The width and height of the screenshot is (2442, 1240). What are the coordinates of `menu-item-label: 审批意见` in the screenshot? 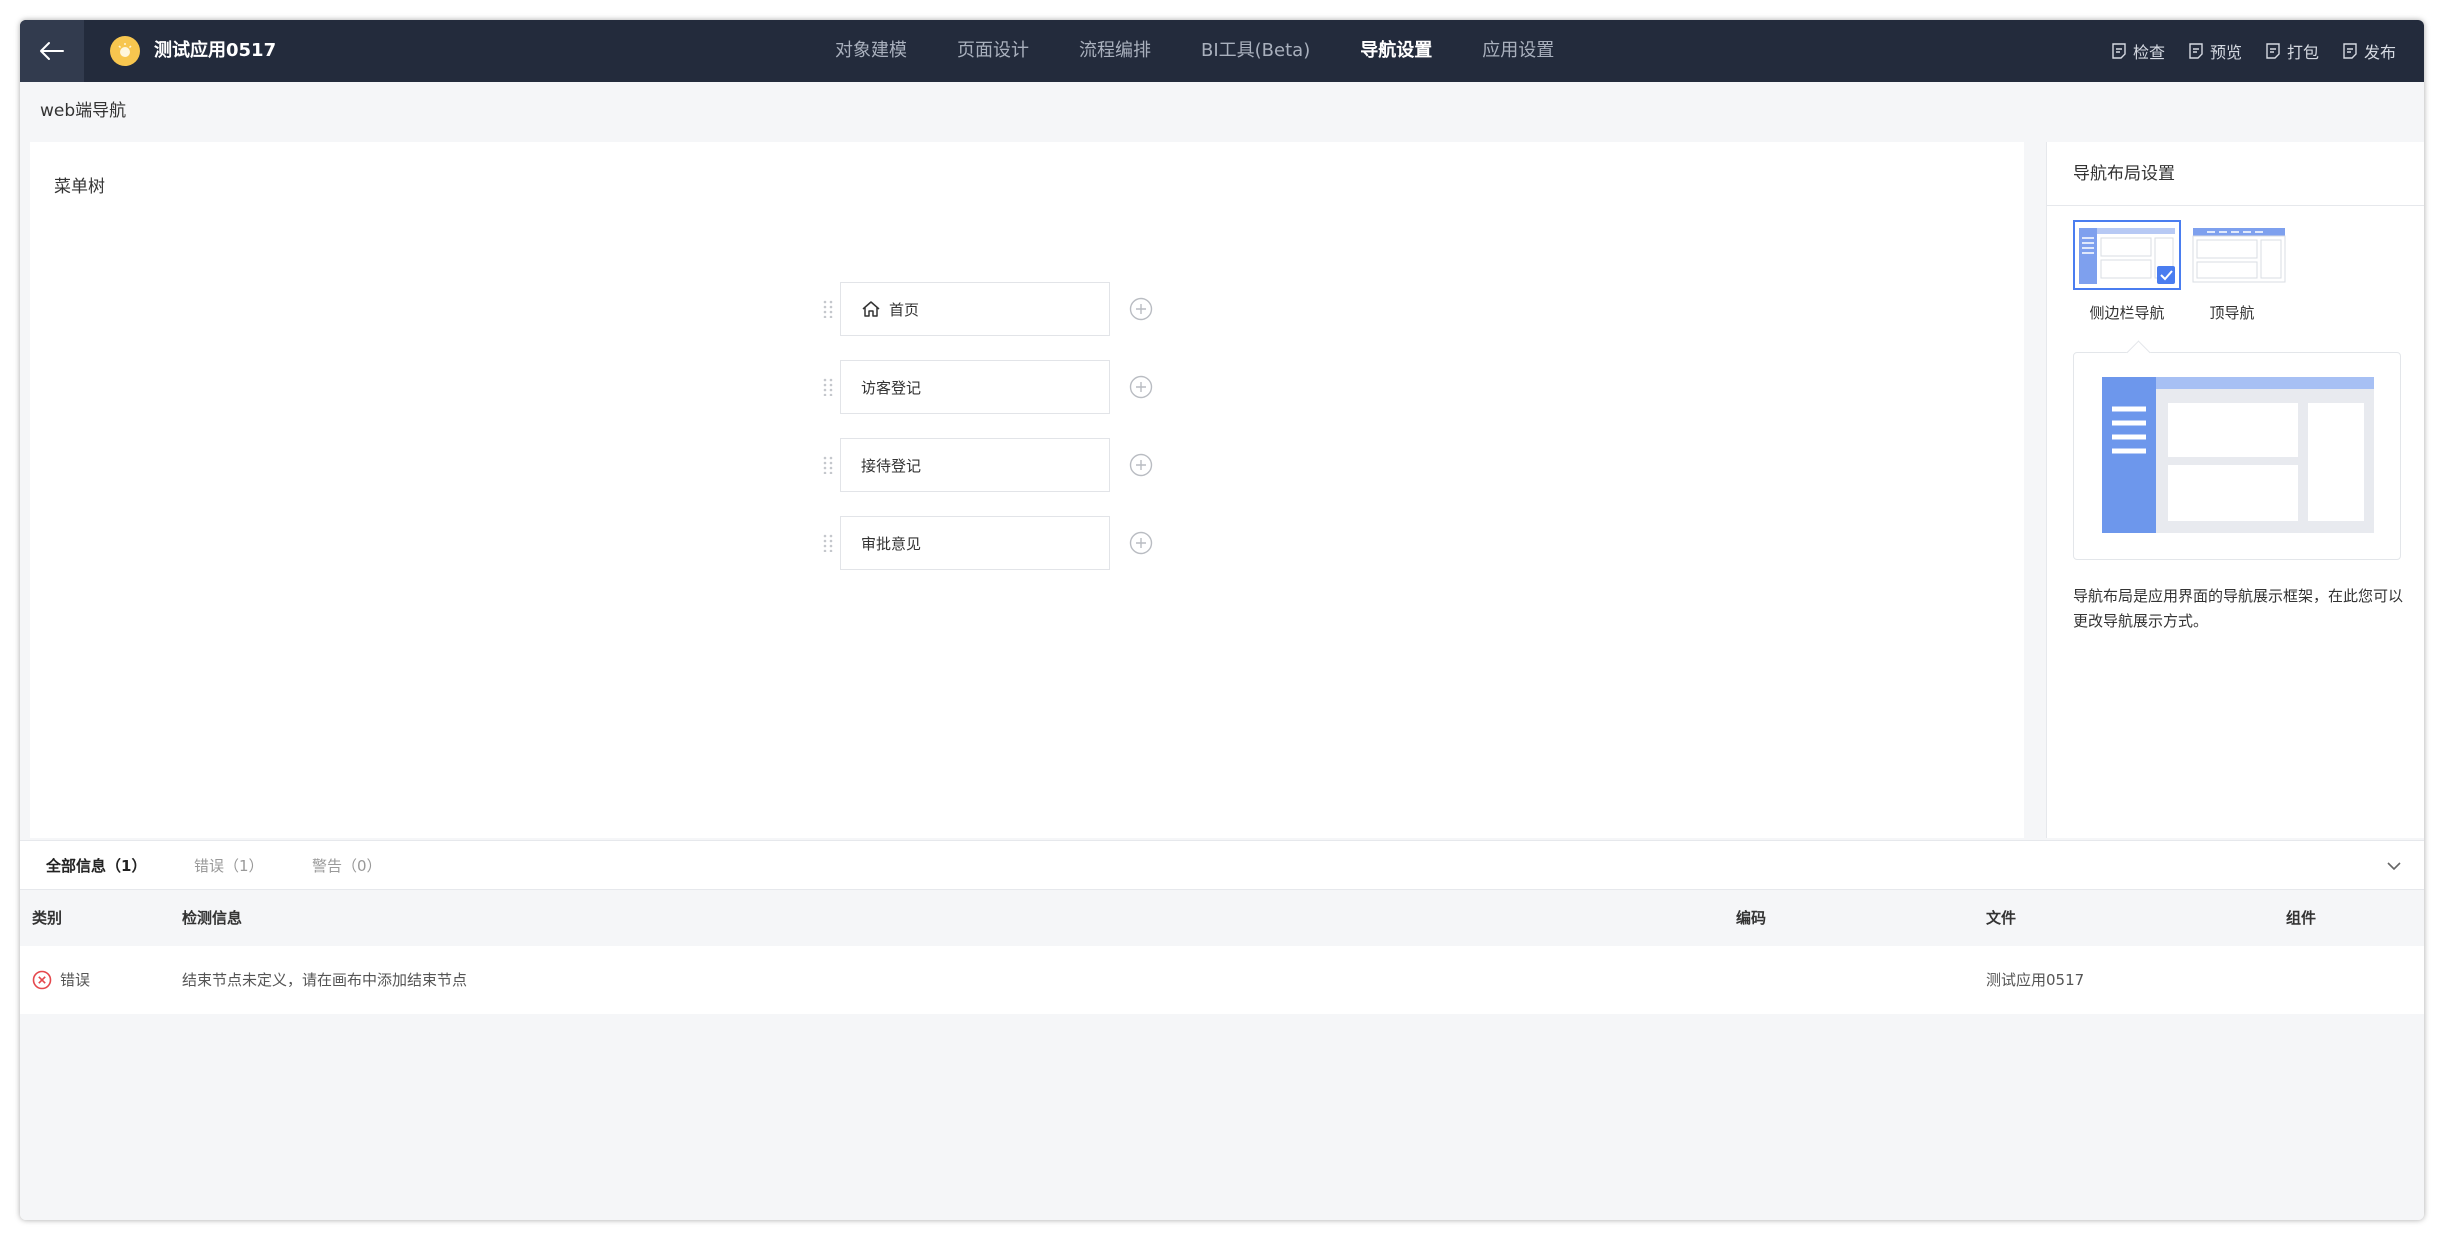 It's located at (891, 543).